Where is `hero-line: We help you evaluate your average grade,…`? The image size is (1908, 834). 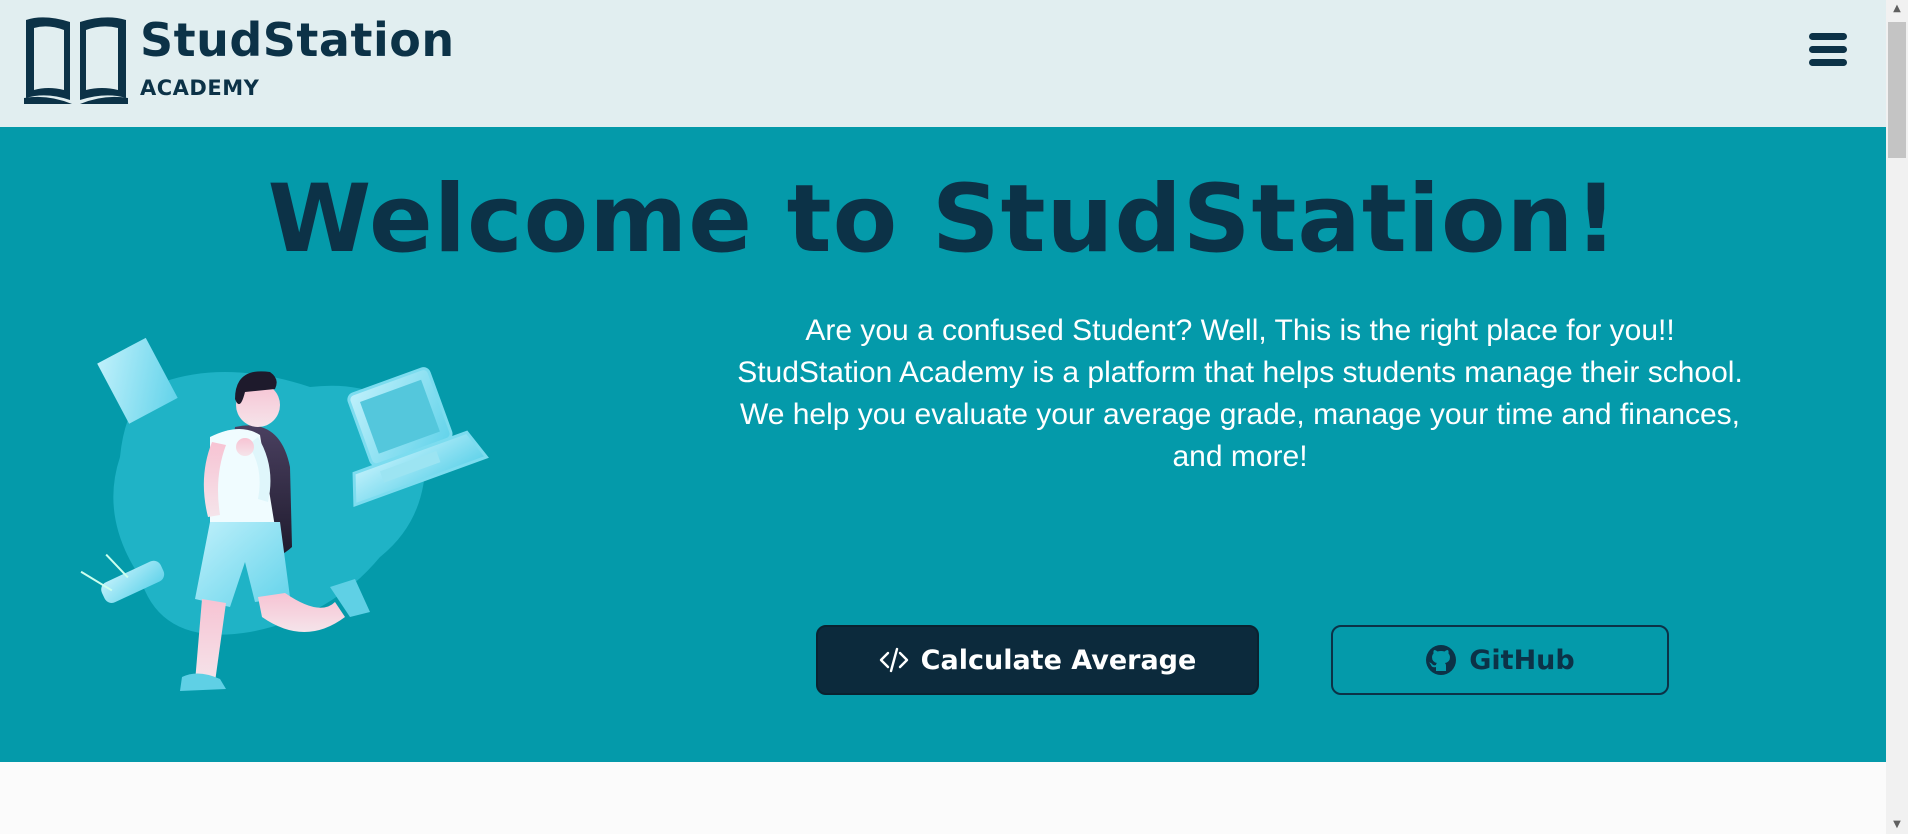
hero-line: We help you evaluate your average grade,… is located at coordinates (1240, 414).